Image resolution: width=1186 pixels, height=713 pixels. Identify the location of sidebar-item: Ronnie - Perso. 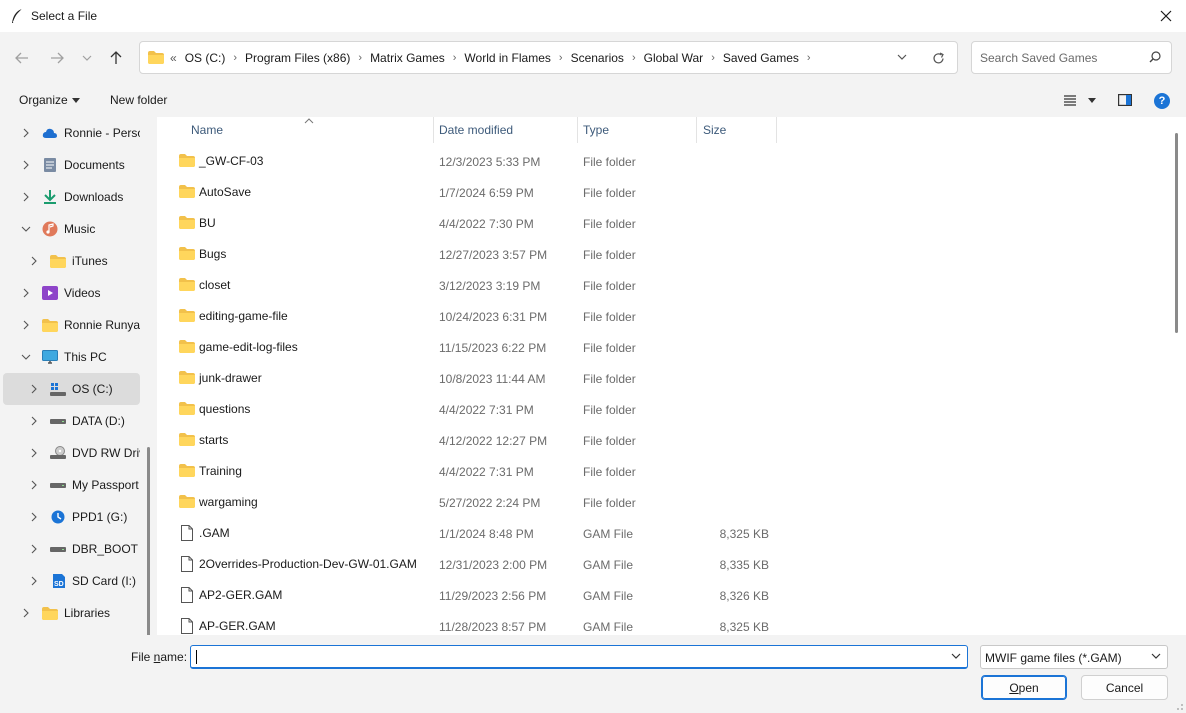
(71, 133).